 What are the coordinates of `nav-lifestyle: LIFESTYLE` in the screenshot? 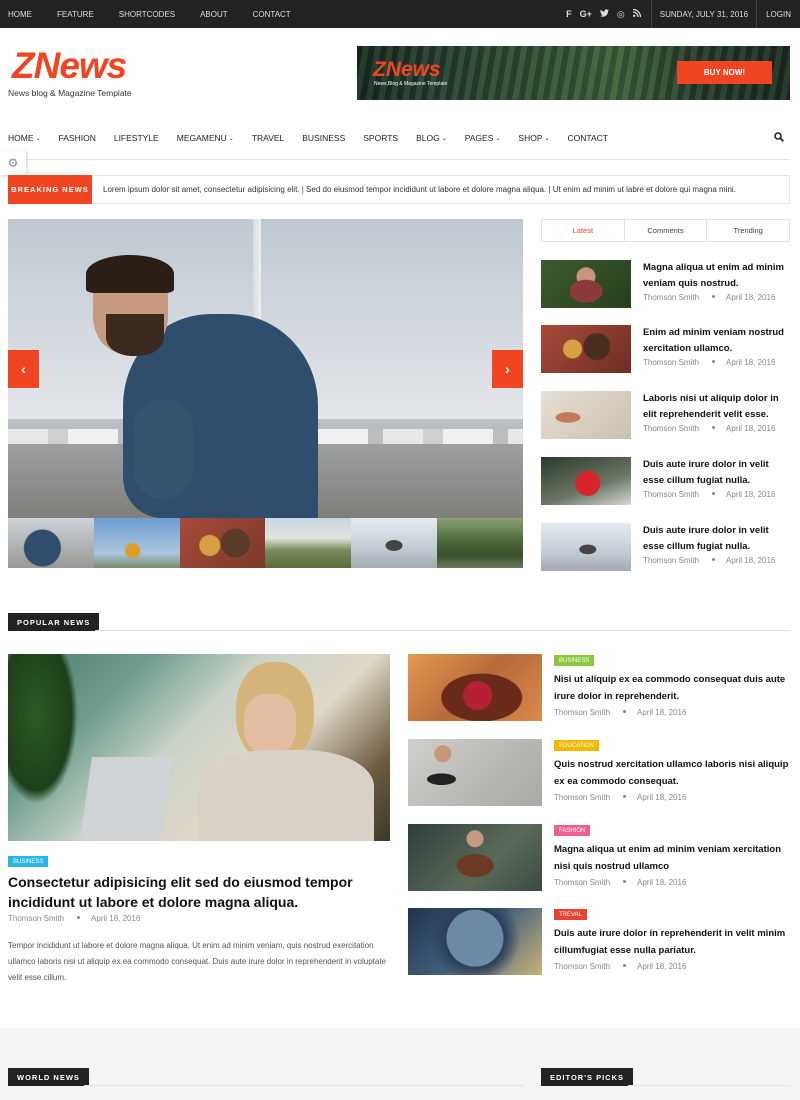 It's located at (136, 138).